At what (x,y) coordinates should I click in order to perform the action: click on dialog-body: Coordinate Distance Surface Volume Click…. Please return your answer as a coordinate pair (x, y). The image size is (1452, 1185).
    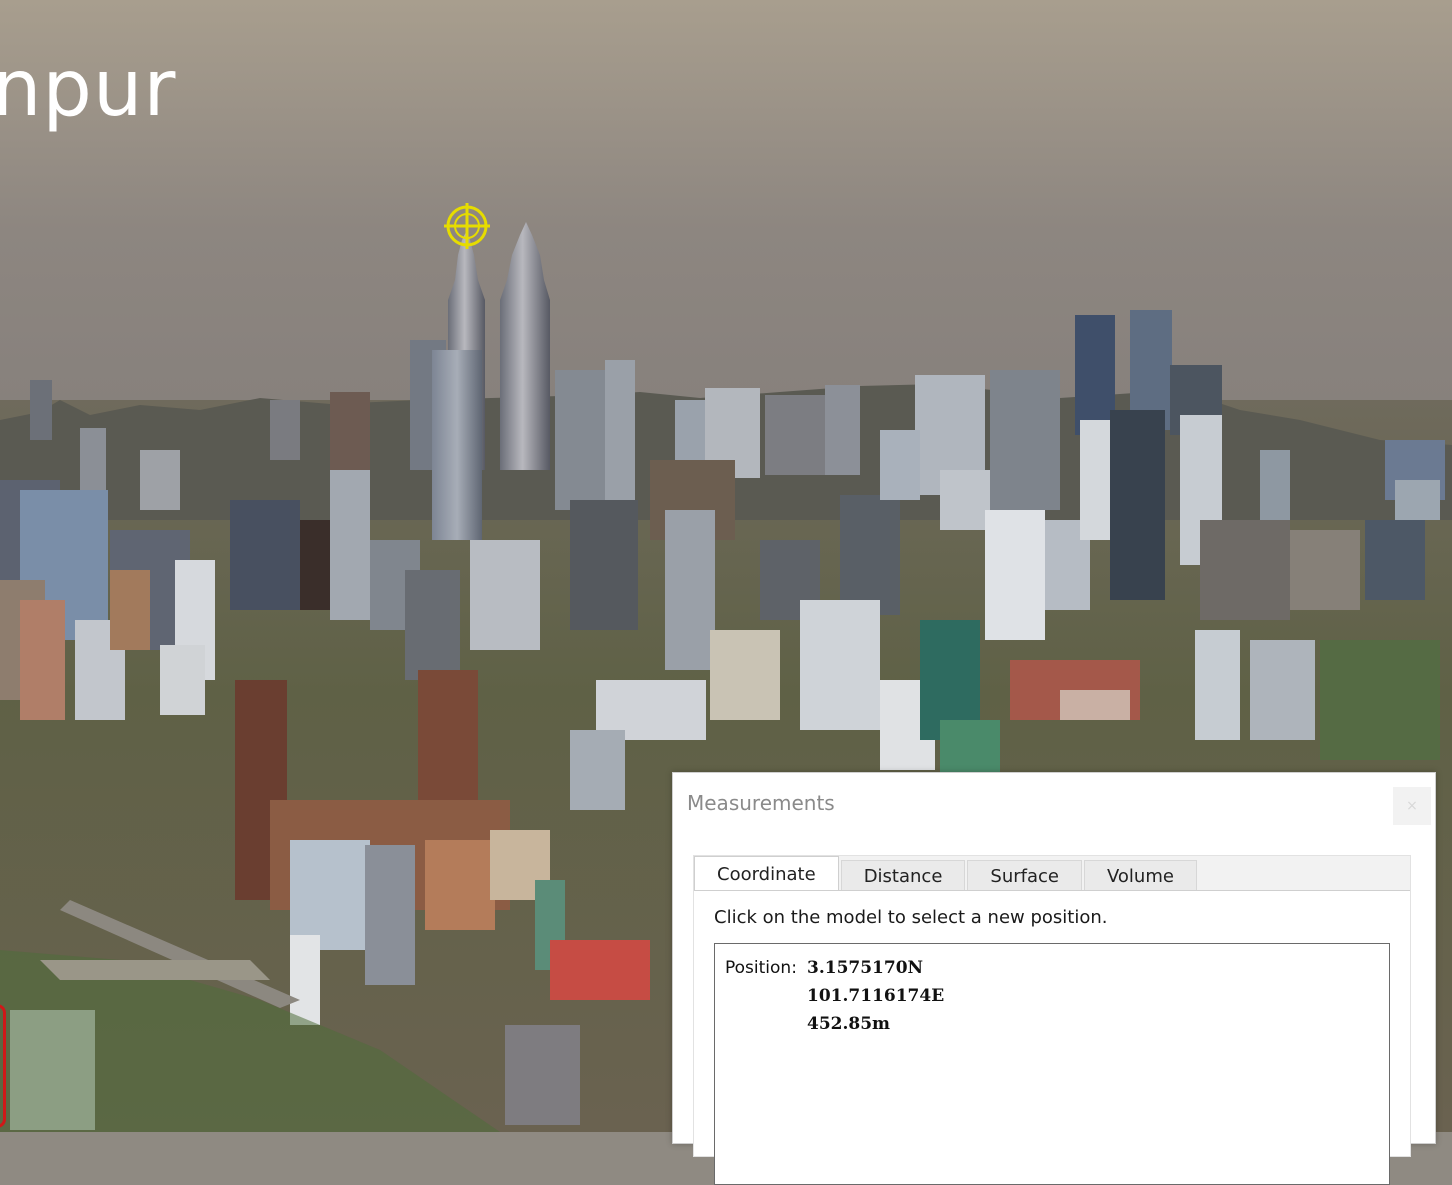
    Looking at the image, I should click on (1052, 1020).